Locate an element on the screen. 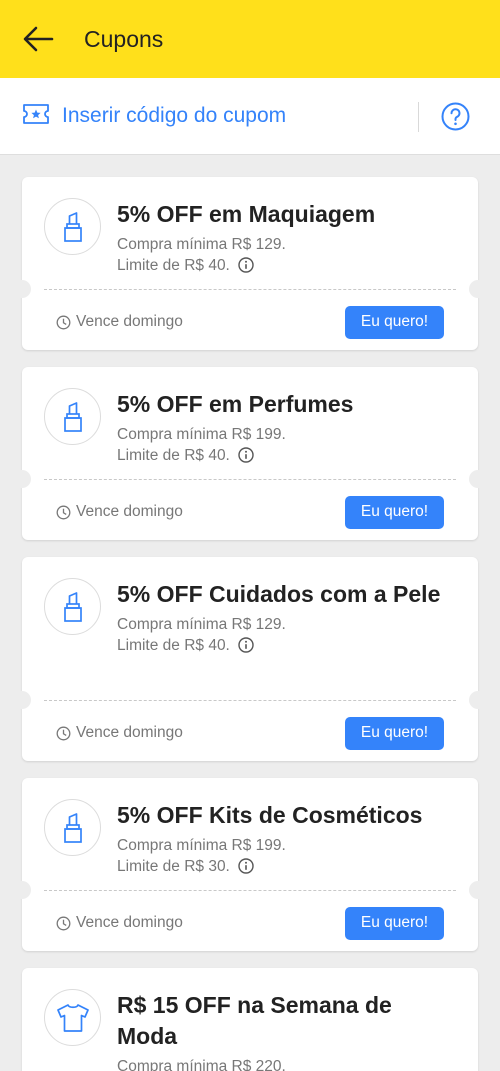 The image size is (500, 1071). coupon-title: R$ 15 OFF na Semana de Moda is located at coordinates (254, 1020).